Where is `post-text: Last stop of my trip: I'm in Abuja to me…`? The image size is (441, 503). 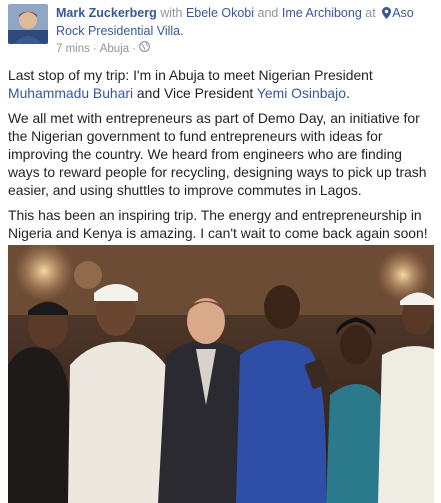
post-text: Last stop of my trip: I'm in Abuja to me… is located at coordinates (190, 75).